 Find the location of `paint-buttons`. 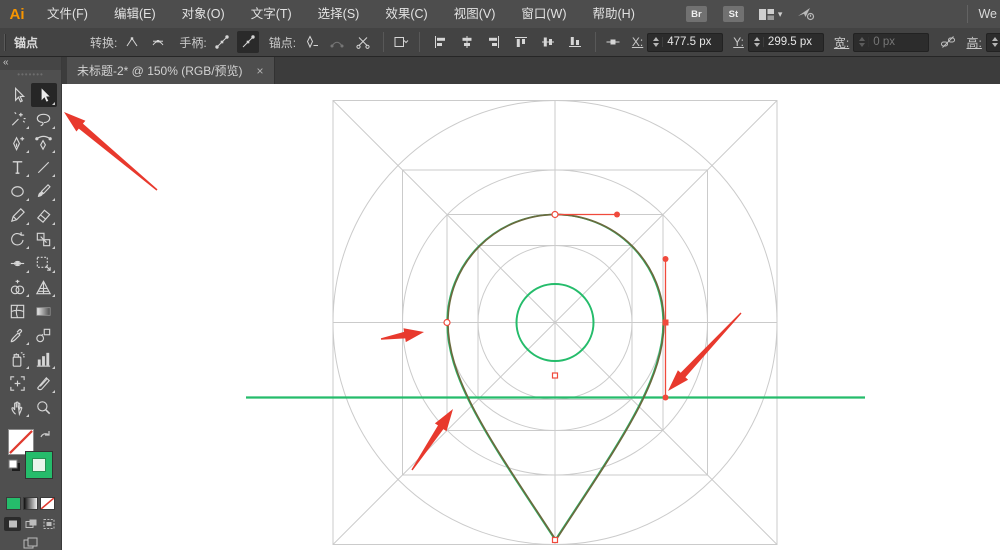

paint-buttons is located at coordinates (30, 503).